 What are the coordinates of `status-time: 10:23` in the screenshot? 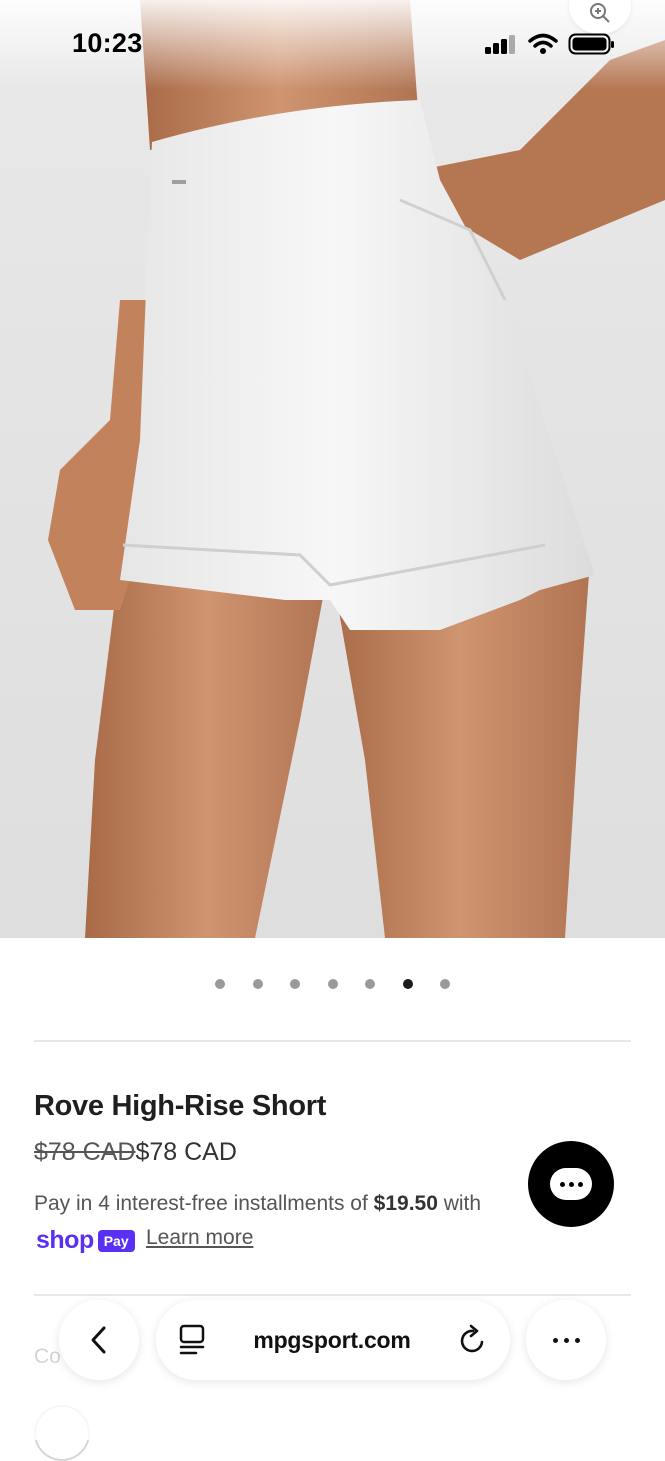 It's located at (107, 43).